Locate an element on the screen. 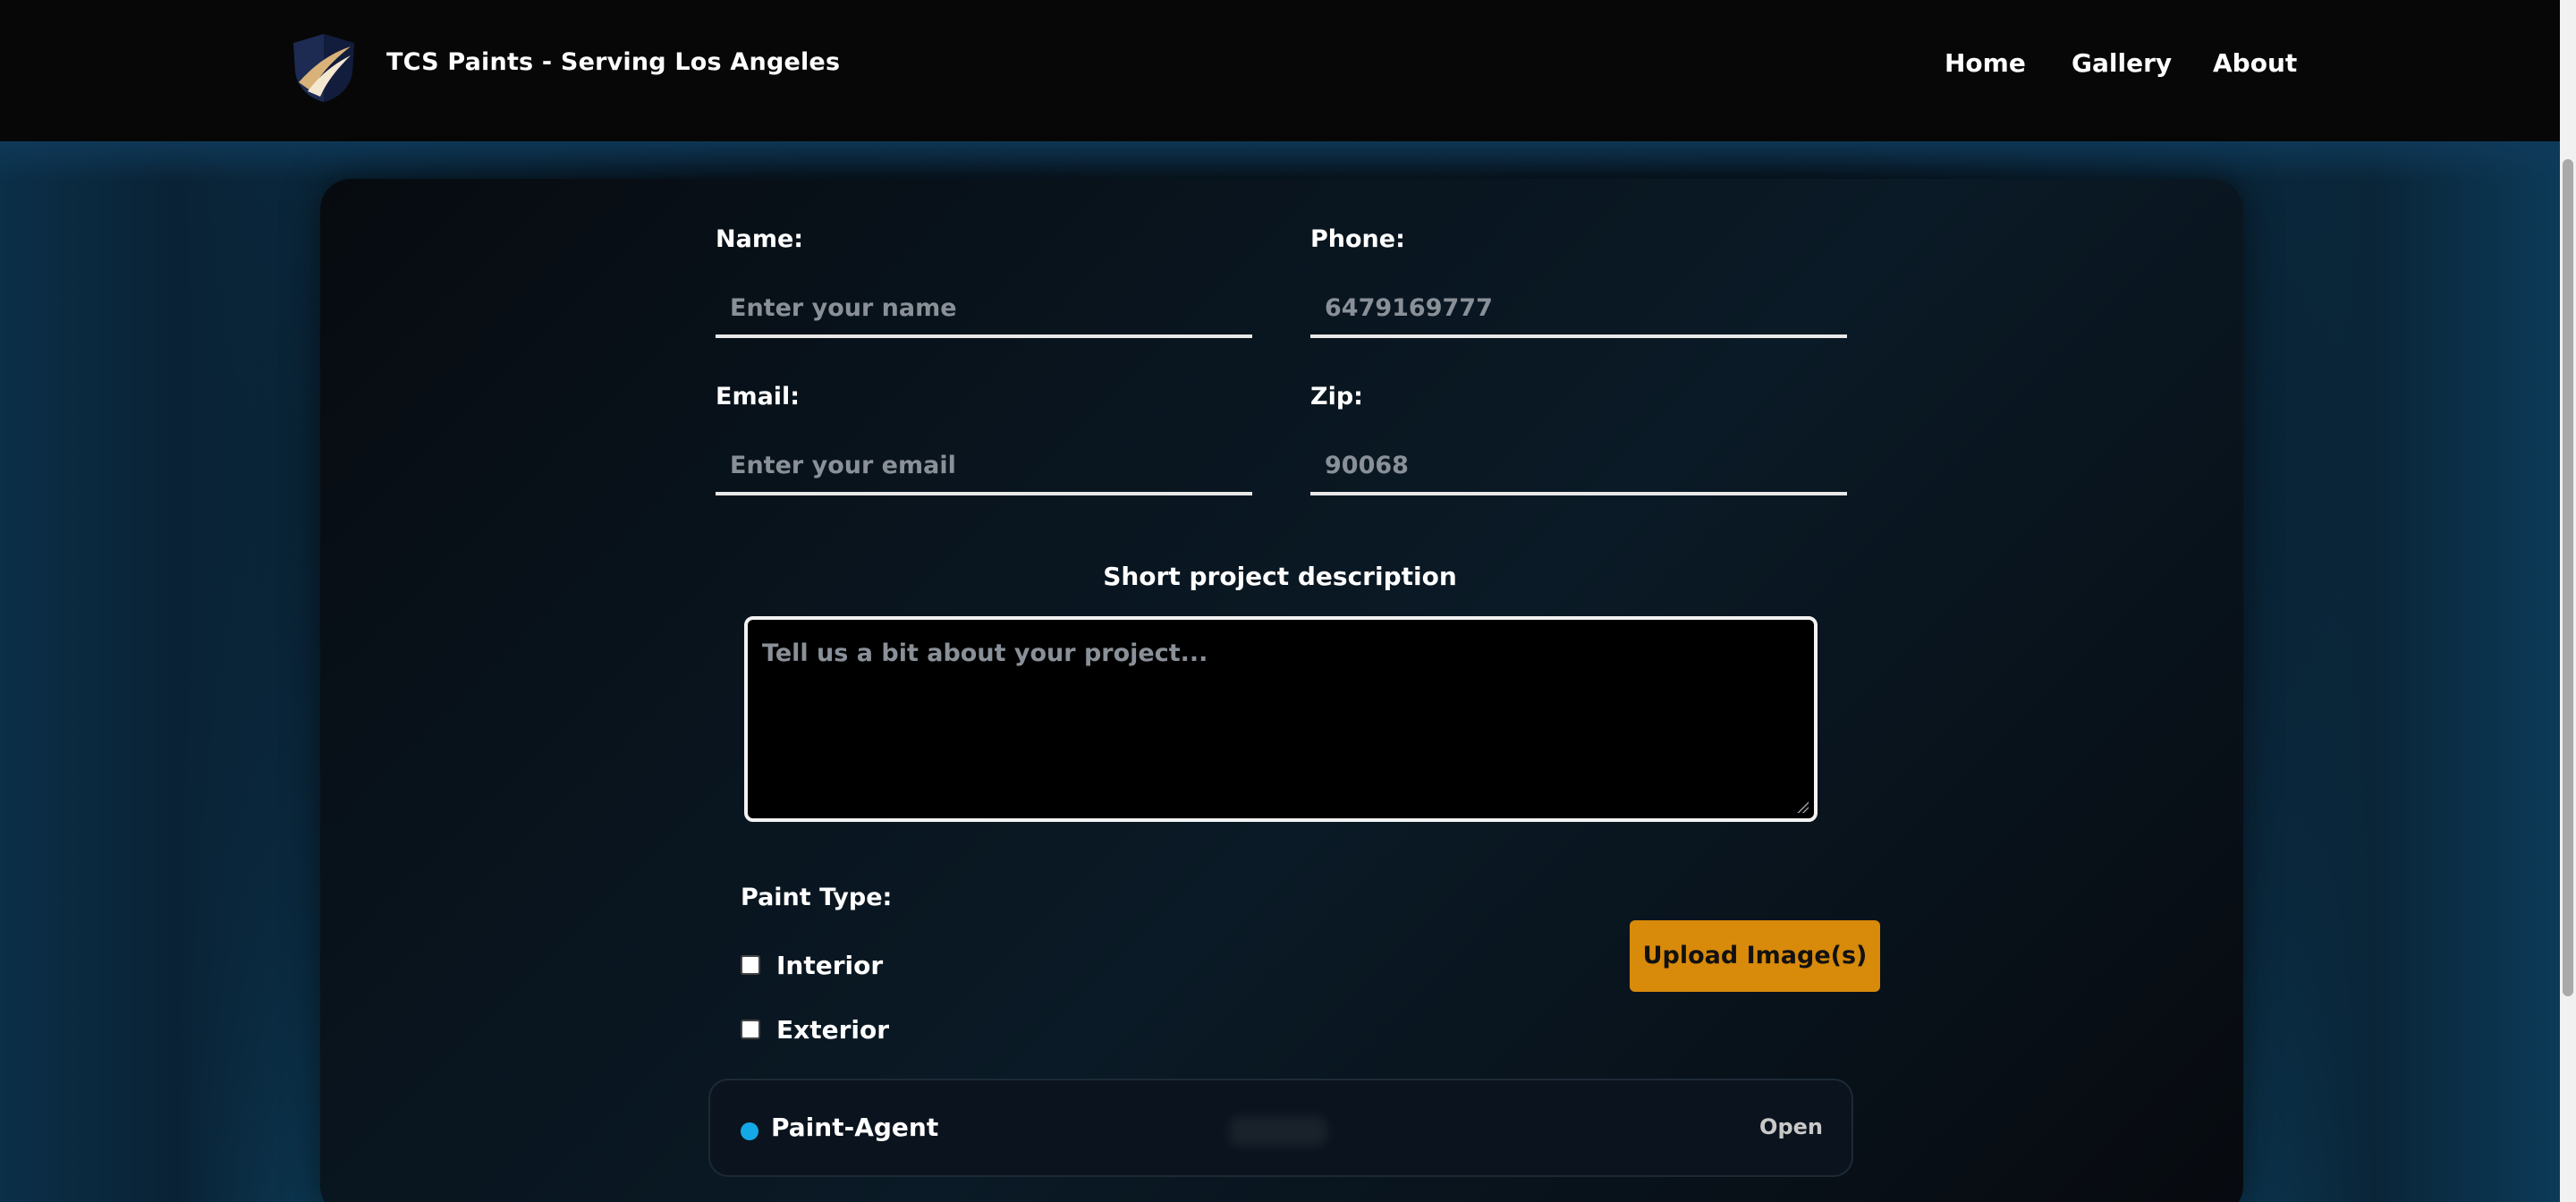 The image size is (2576, 1202). paint-type-label: Paint Type: is located at coordinates (817, 897).